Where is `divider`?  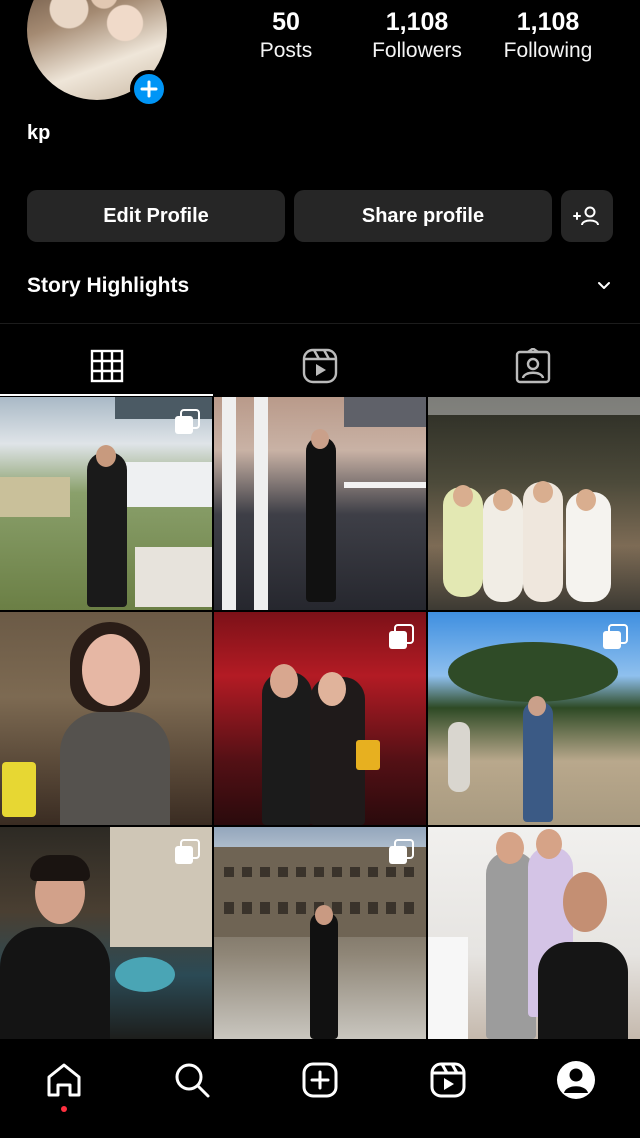 divider is located at coordinates (320, 323).